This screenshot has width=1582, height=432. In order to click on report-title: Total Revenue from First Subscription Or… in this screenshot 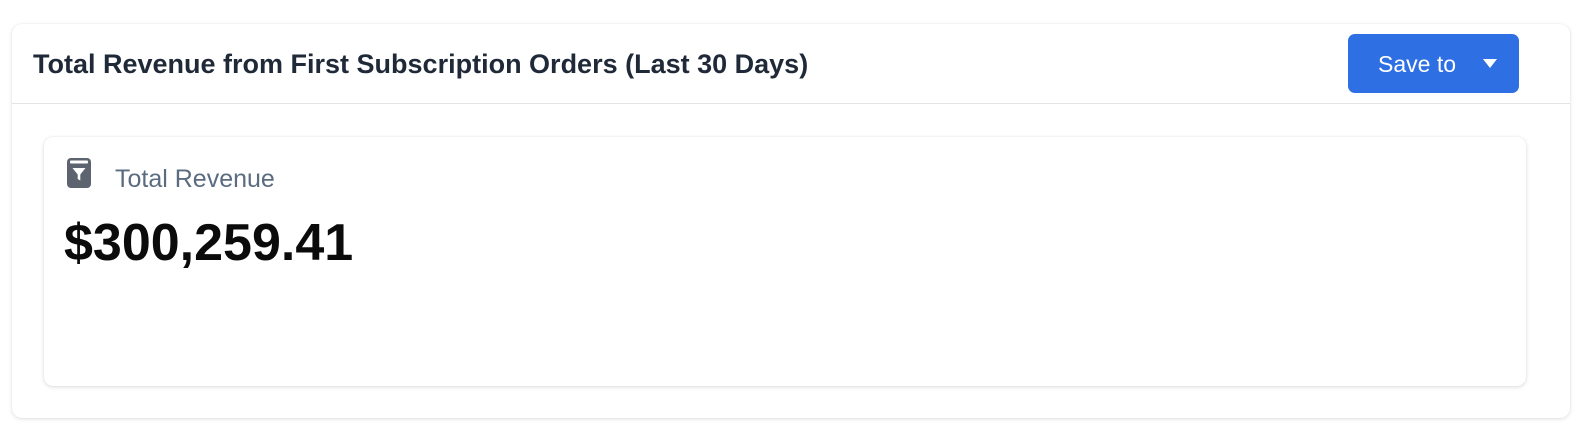, I will do `click(421, 64)`.